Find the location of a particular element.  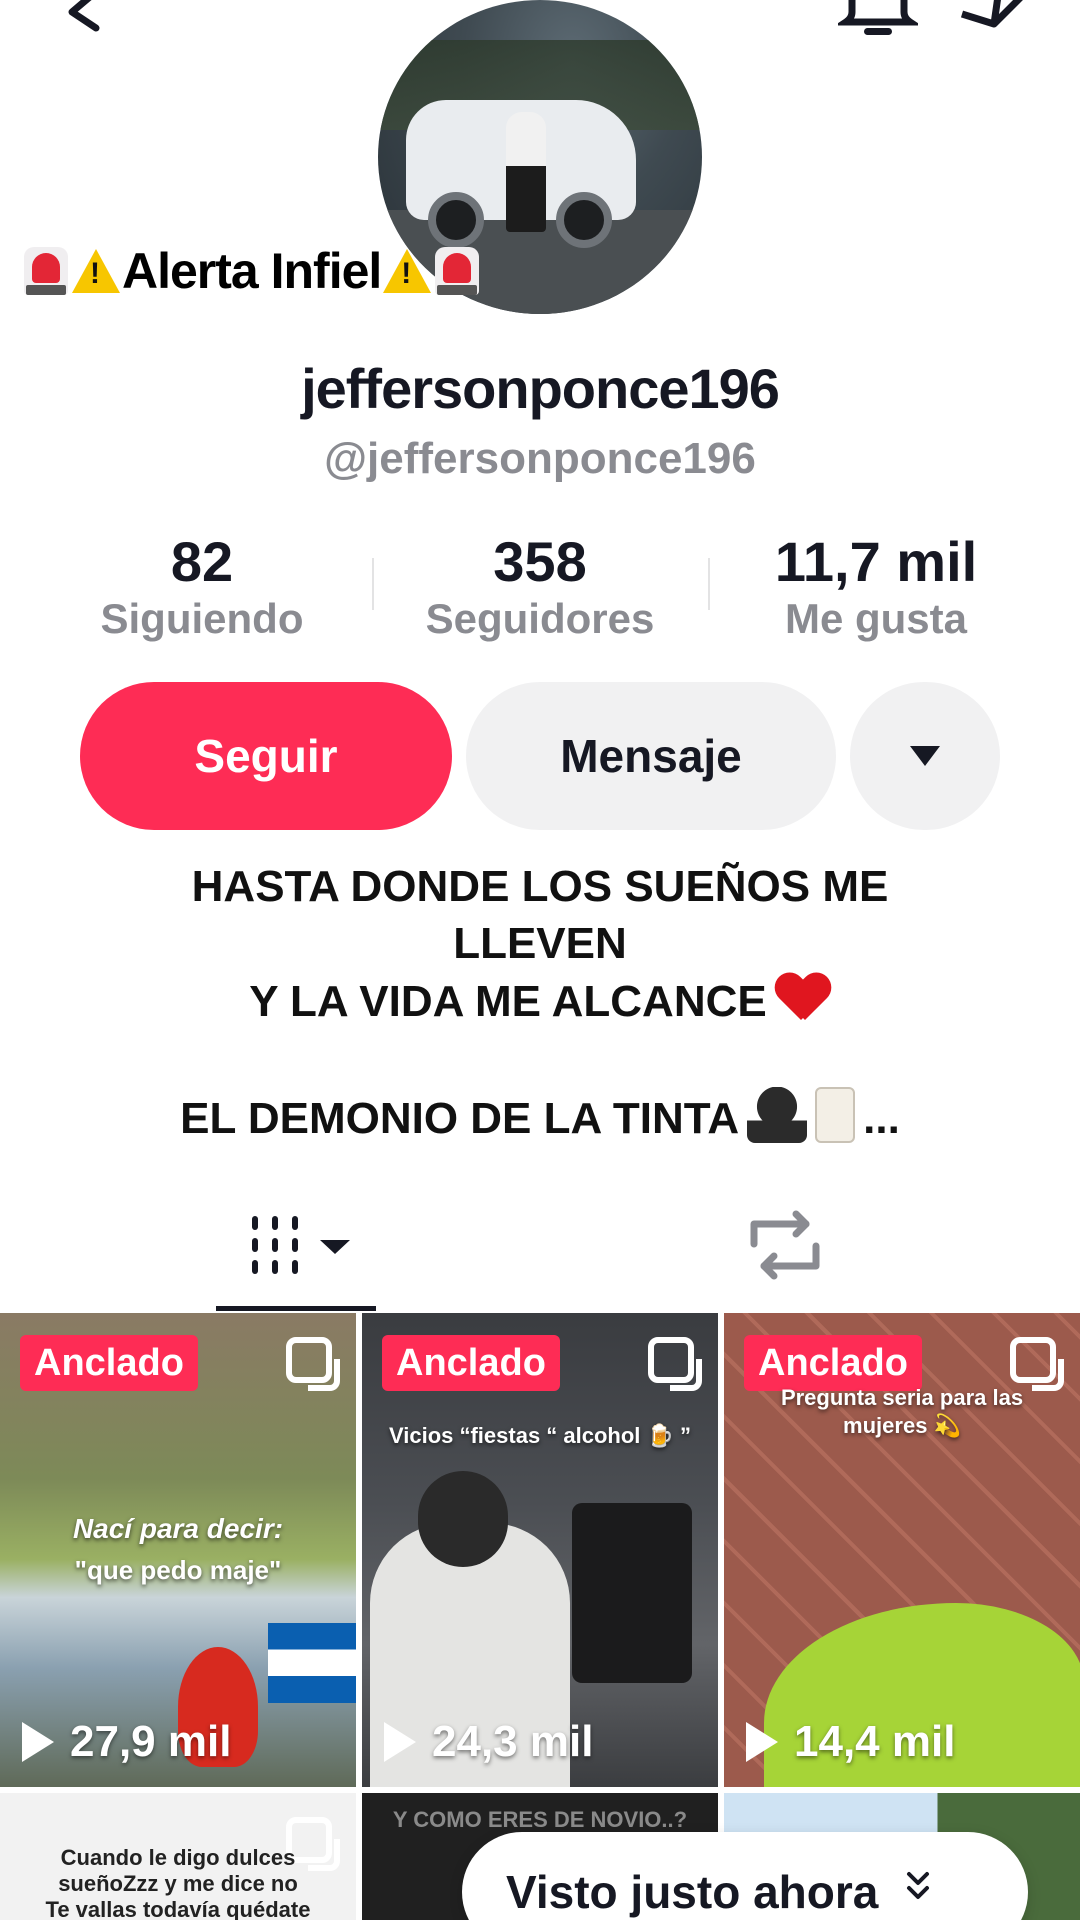

view-count: 27,9 mil is located at coordinates (126, 1742).